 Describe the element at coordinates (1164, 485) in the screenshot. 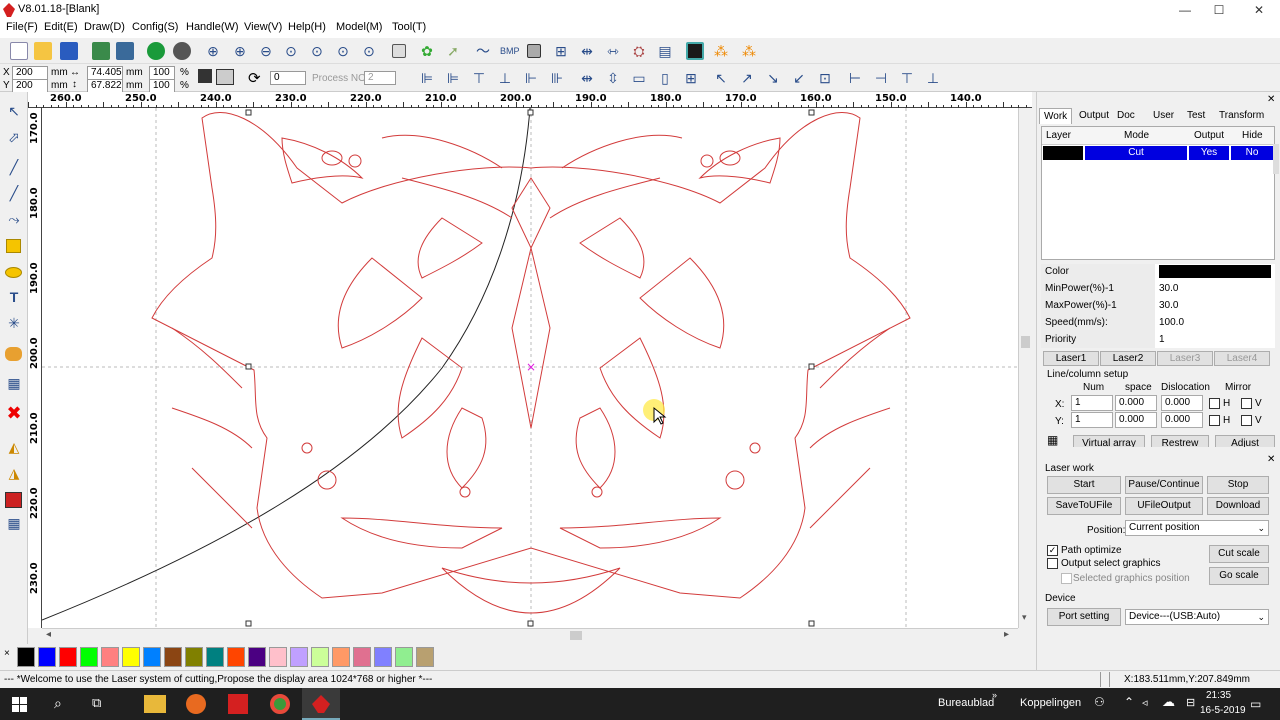

I see `pause-continue-button: Pause/Continue` at that location.